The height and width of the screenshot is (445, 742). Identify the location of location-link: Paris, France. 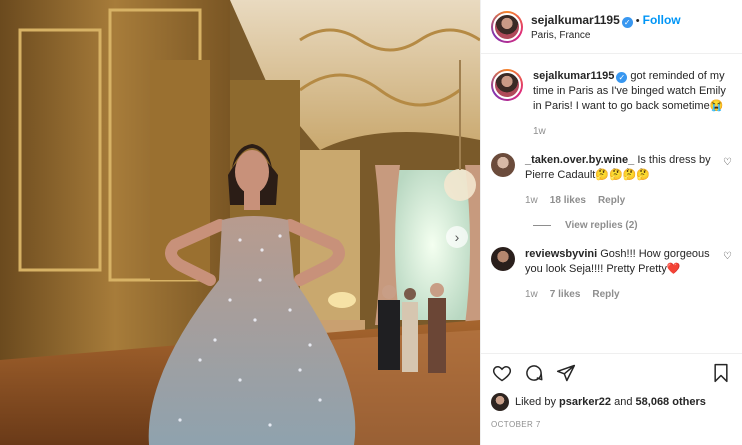
(606, 36).